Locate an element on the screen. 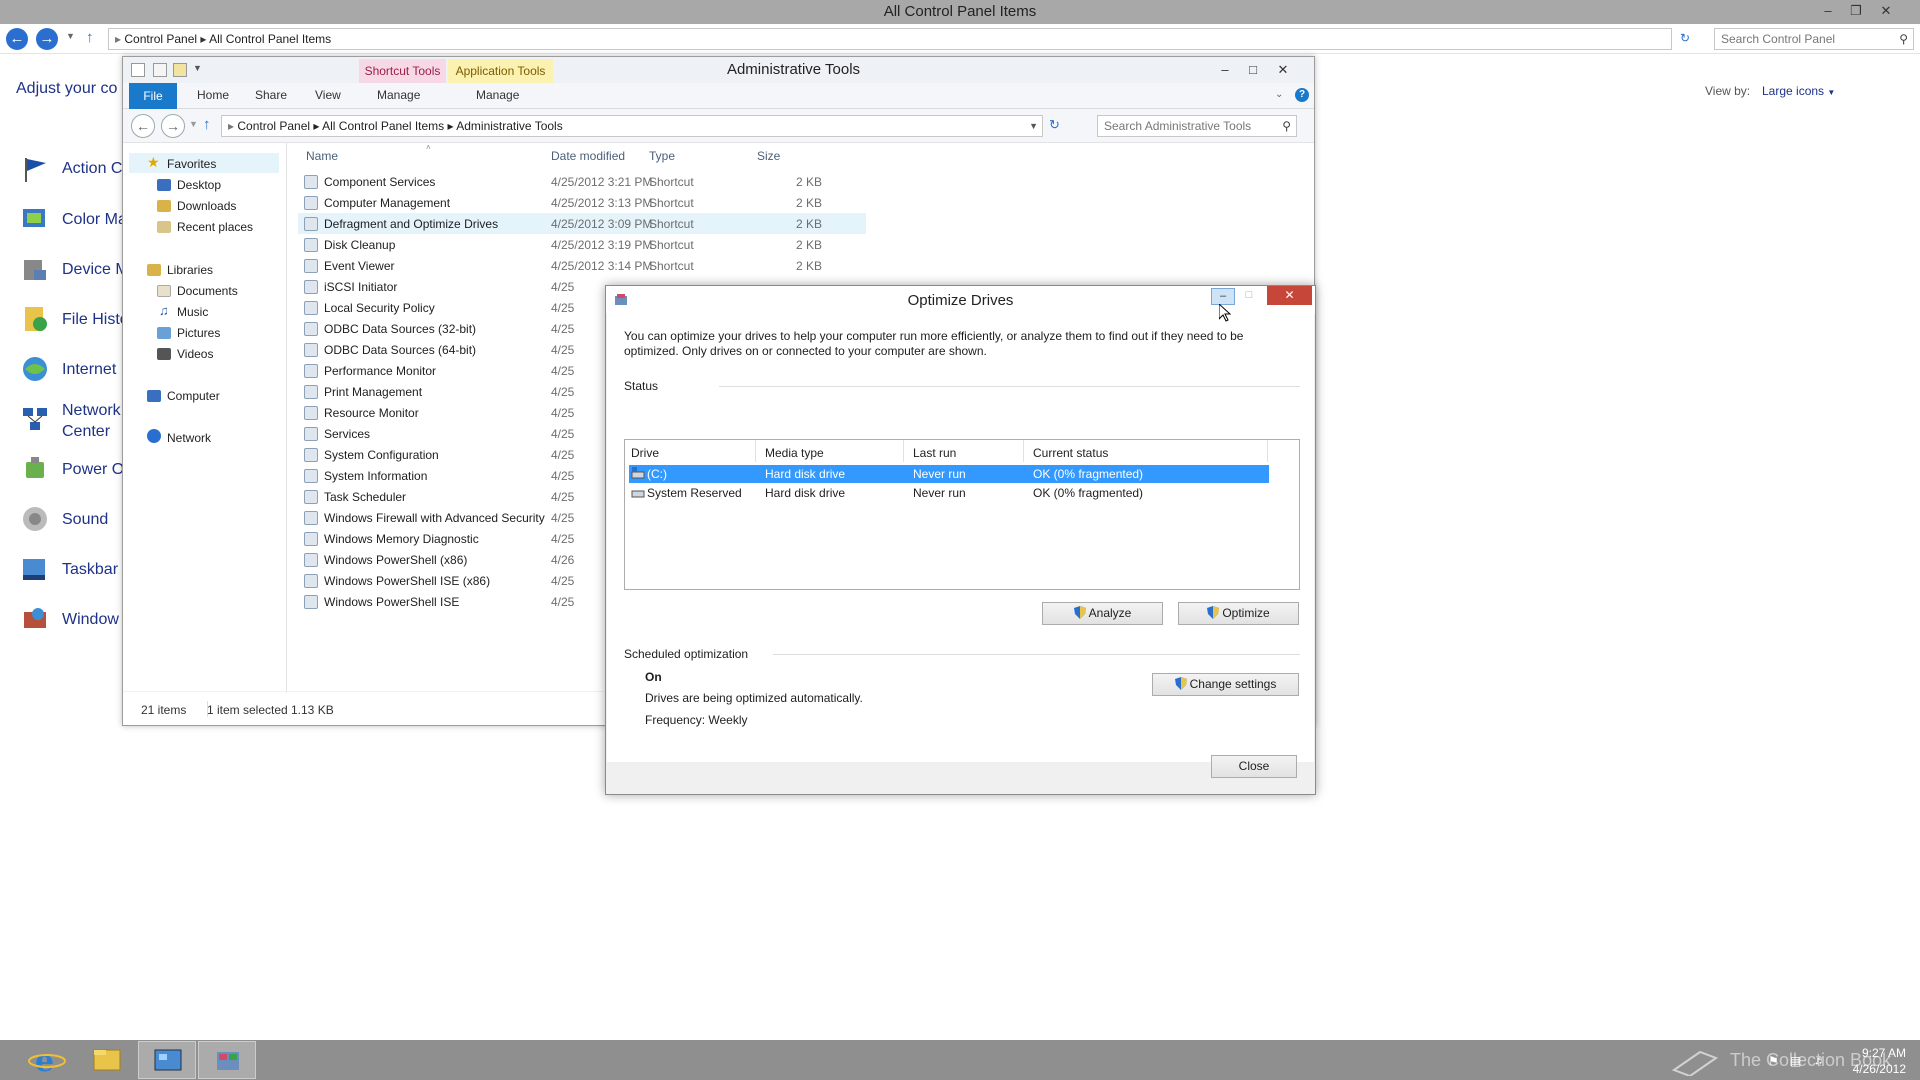  file-tab: File is located at coordinates (153, 96).